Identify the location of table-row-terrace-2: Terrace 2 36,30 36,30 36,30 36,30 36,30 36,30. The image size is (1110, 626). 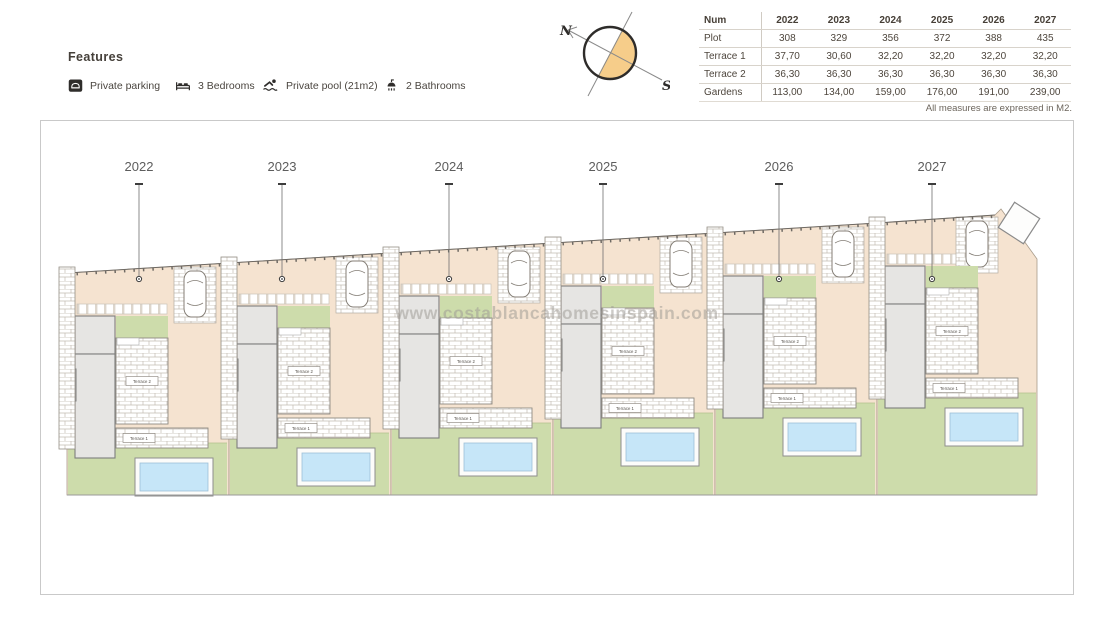
(885, 75).